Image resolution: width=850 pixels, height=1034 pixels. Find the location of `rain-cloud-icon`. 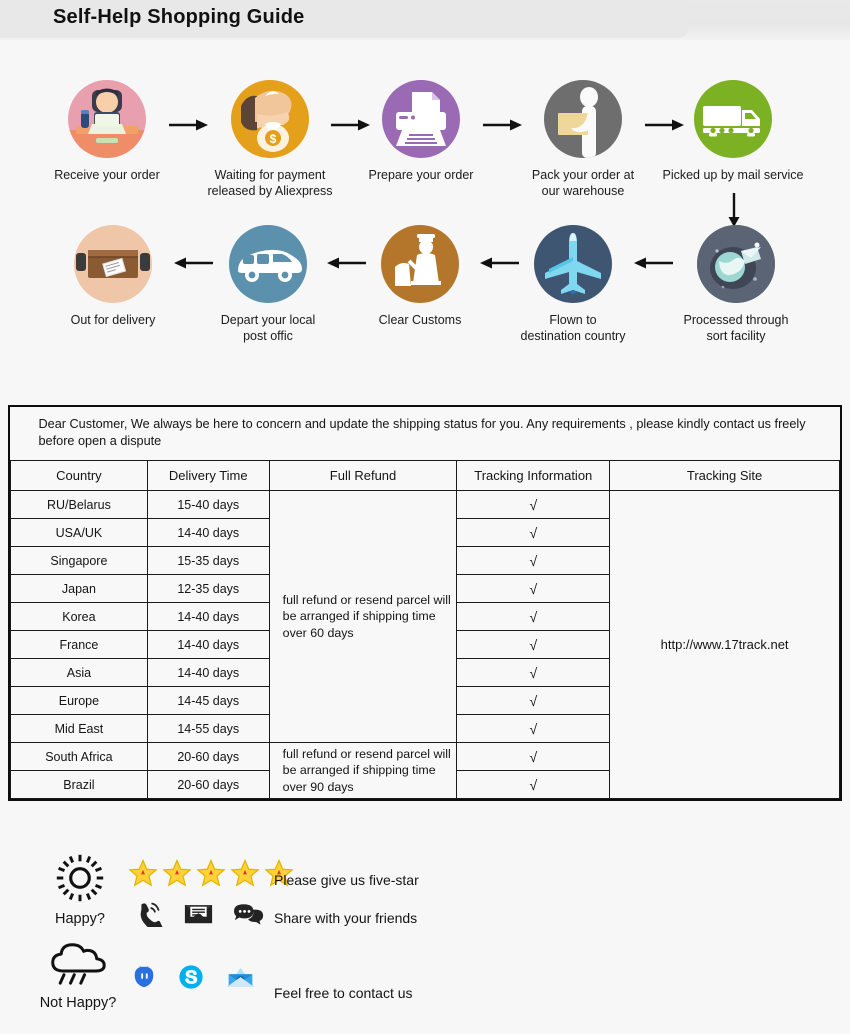

rain-cloud-icon is located at coordinates (78, 966).